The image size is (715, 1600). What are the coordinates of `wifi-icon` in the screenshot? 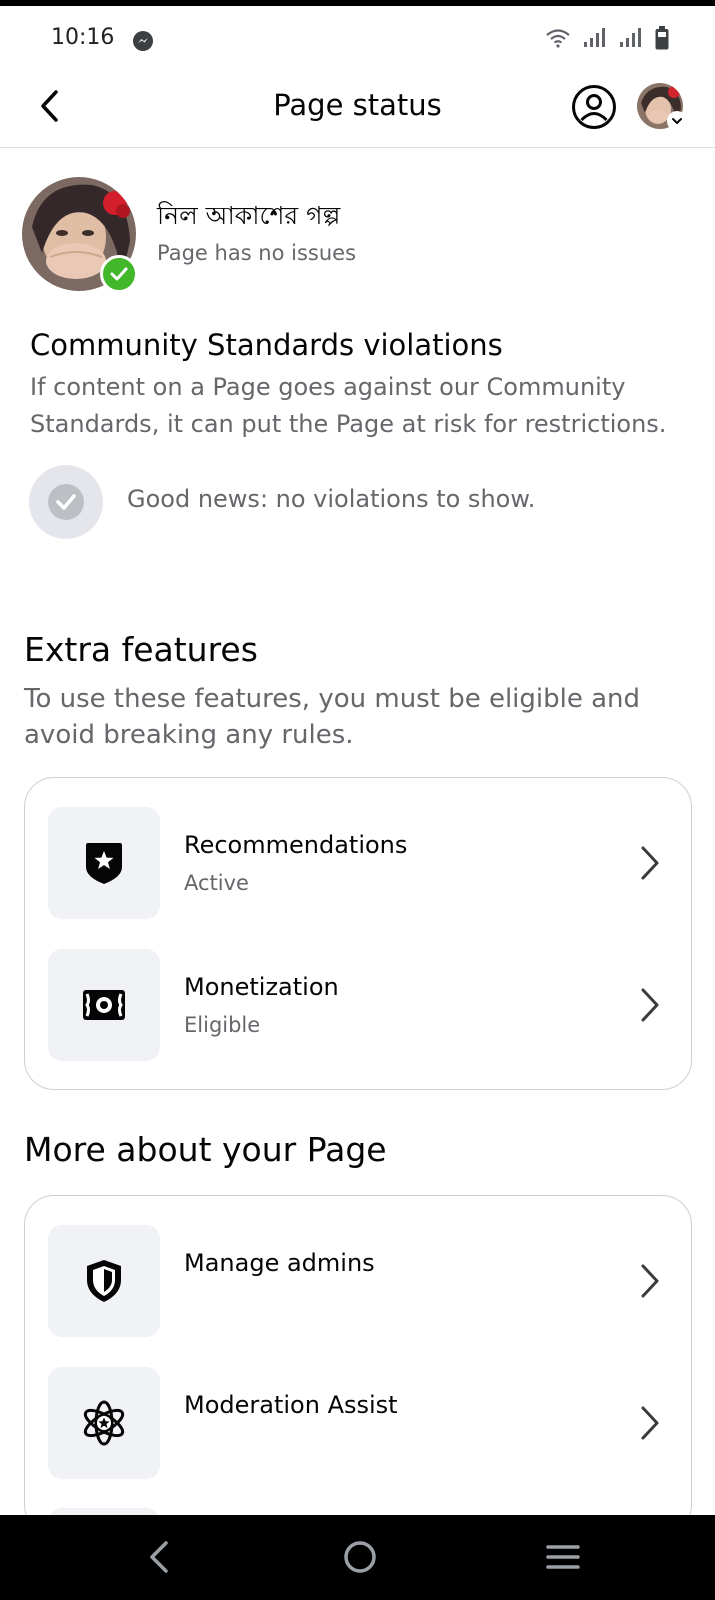 It's located at (558, 38).